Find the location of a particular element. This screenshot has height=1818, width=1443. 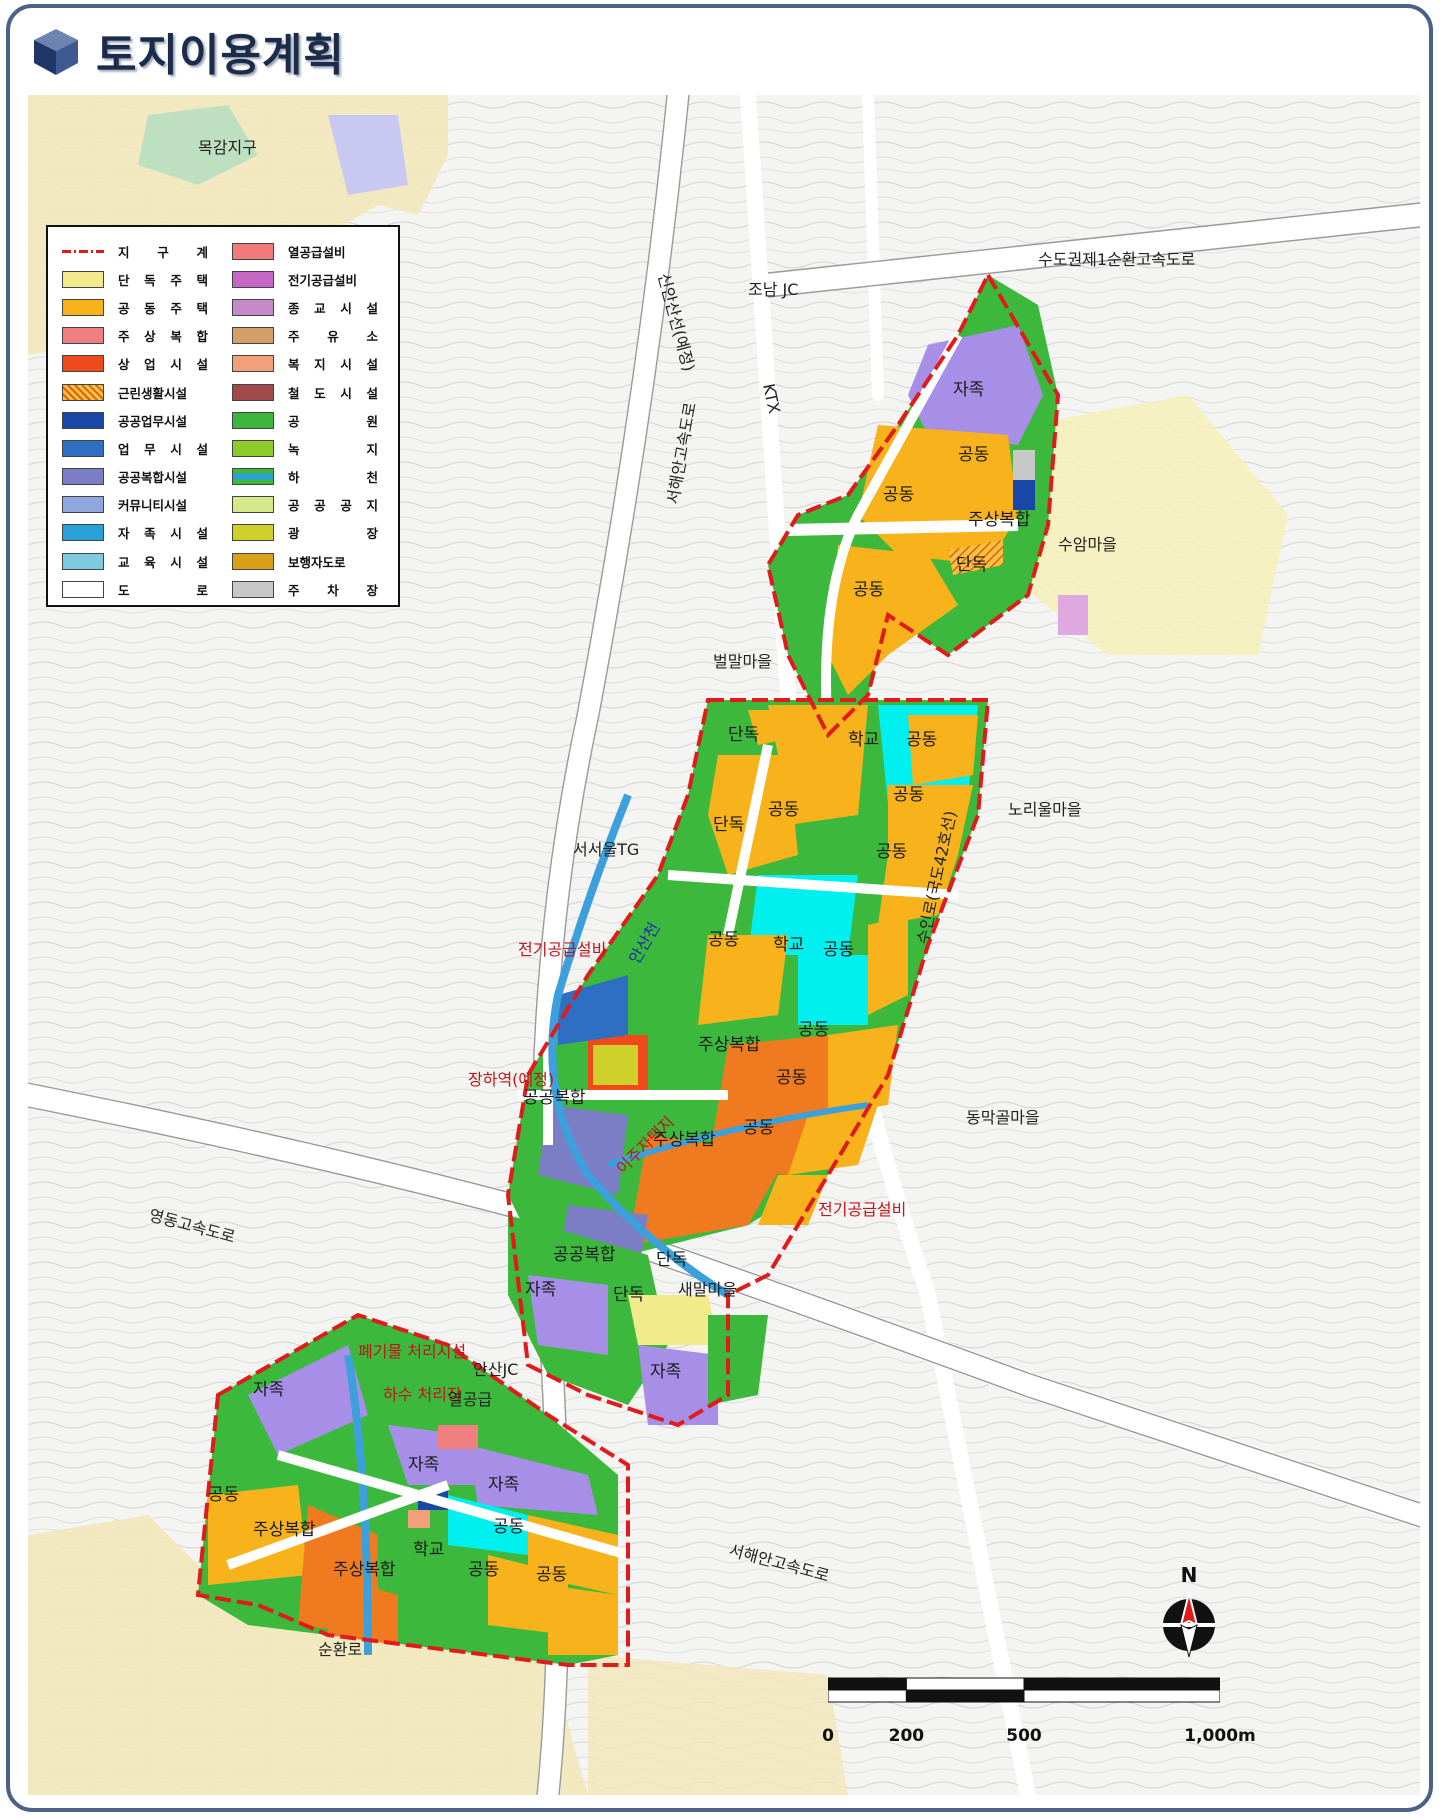

legend-item: 광 장 is located at coordinates (310, 533).